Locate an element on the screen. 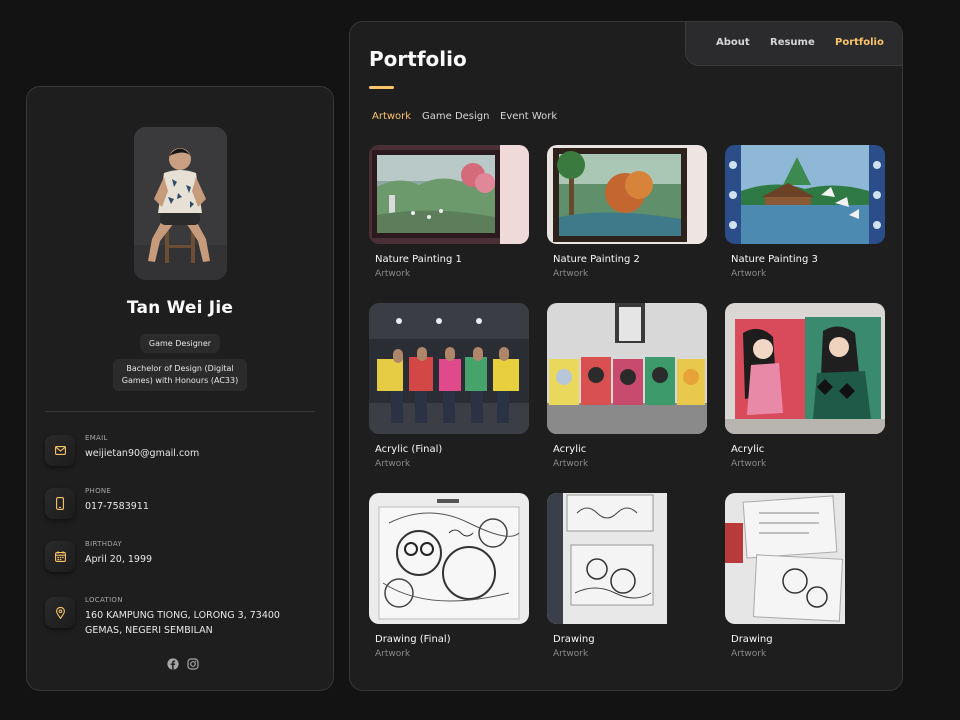  filter-artwork: Artwork is located at coordinates (391, 116).